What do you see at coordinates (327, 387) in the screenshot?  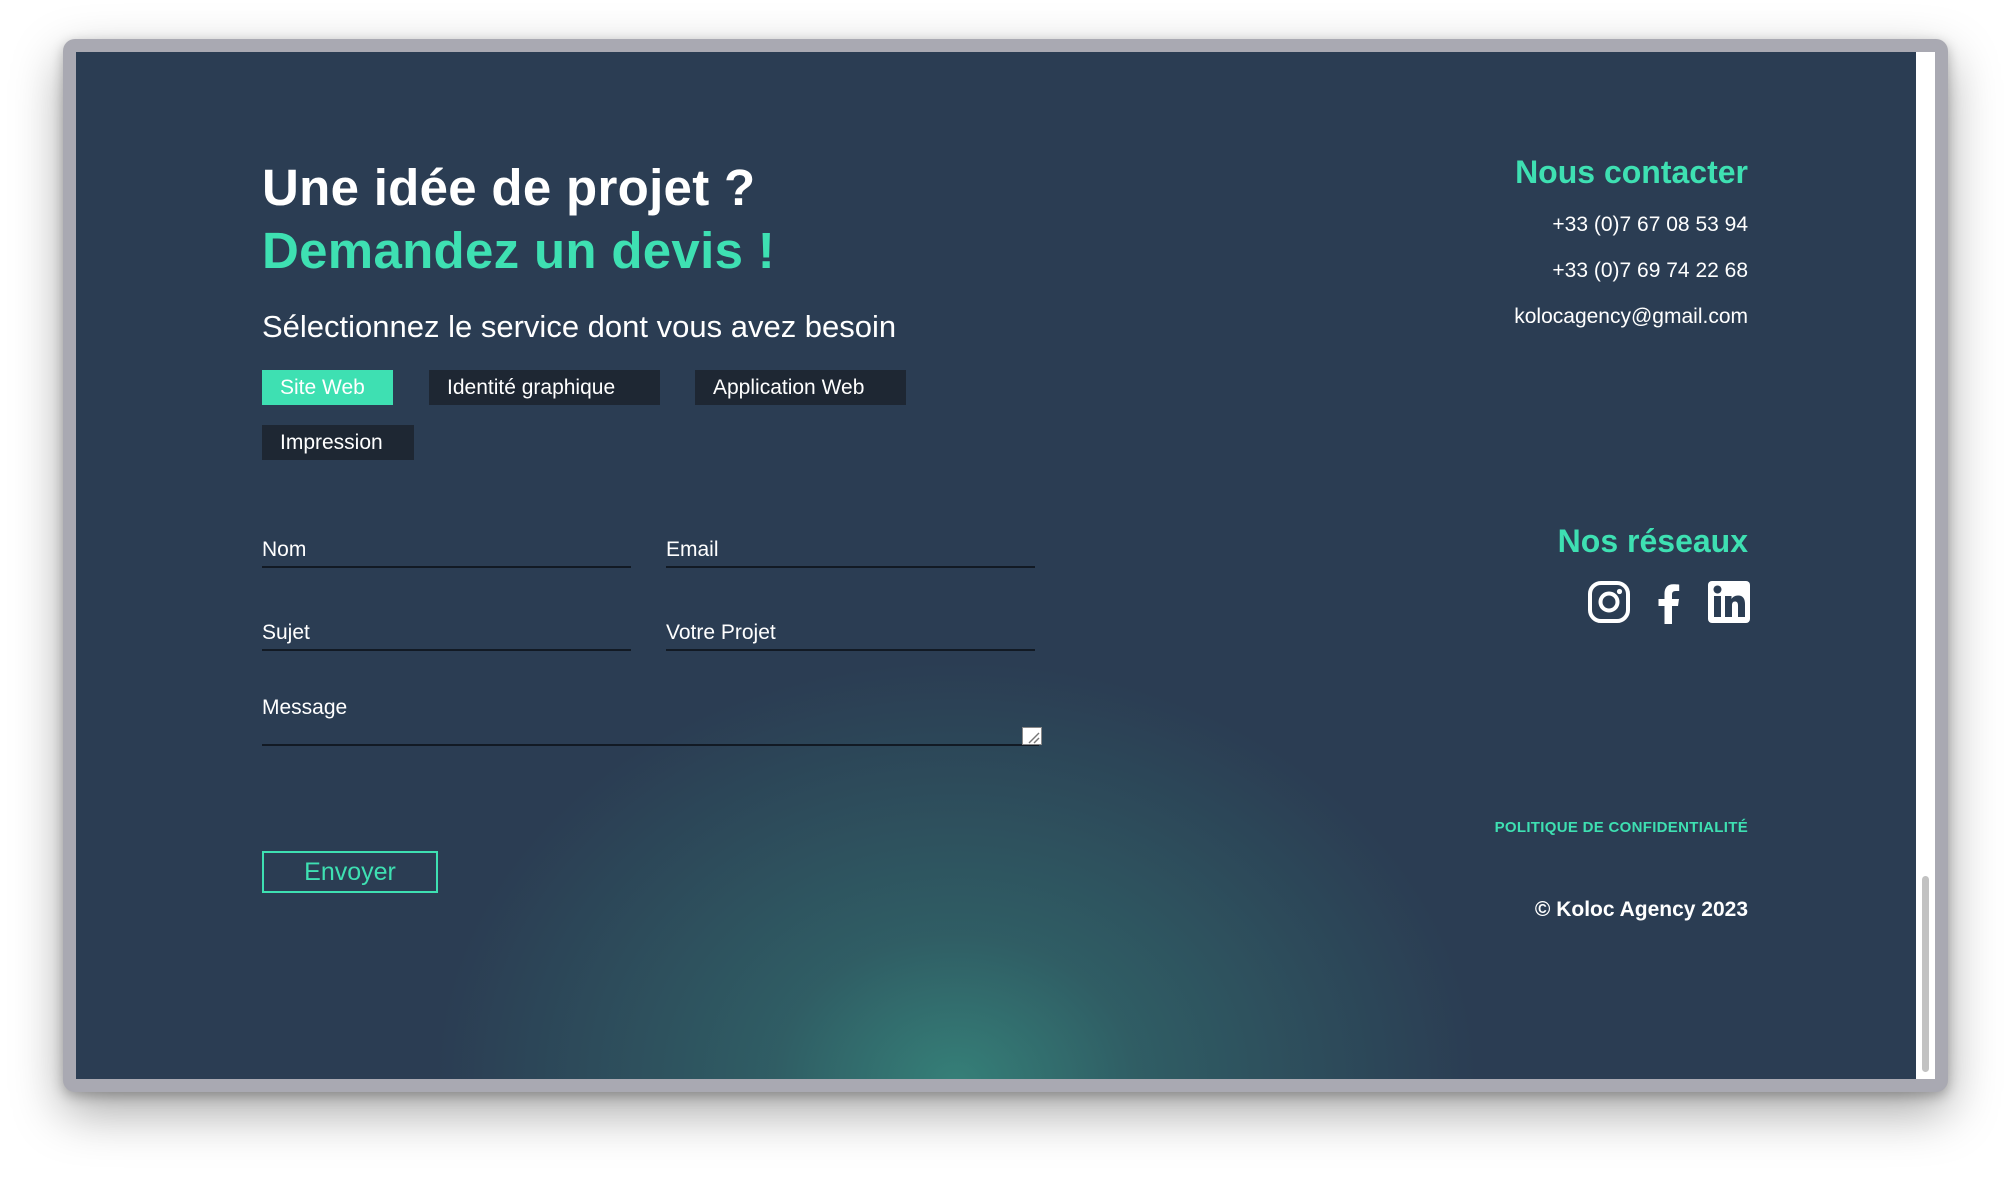 I see `service-chip-site-web: Site Web` at bounding box center [327, 387].